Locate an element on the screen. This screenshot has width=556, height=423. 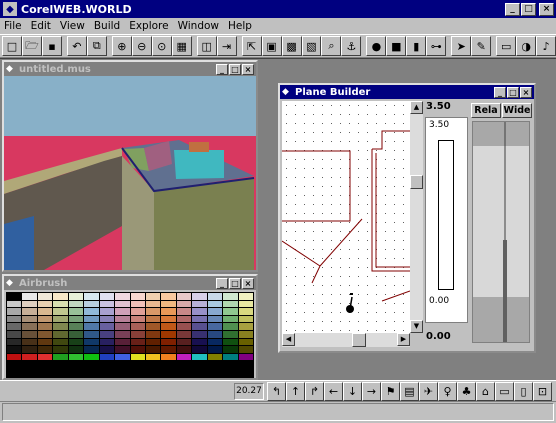
airbrush-title-bar: ◆ Airbrush _ □ × is located at coordinates (130, 283).